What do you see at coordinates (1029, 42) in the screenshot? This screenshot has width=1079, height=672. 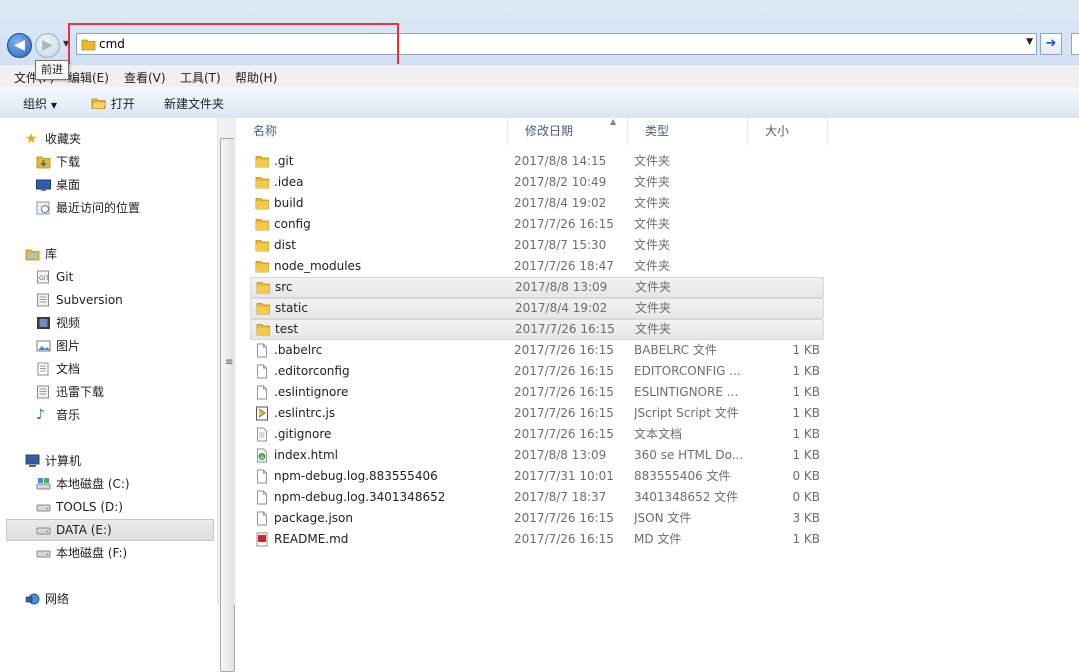 I see `address-dropdown-icon: ▼` at bounding box center [1029, 42].